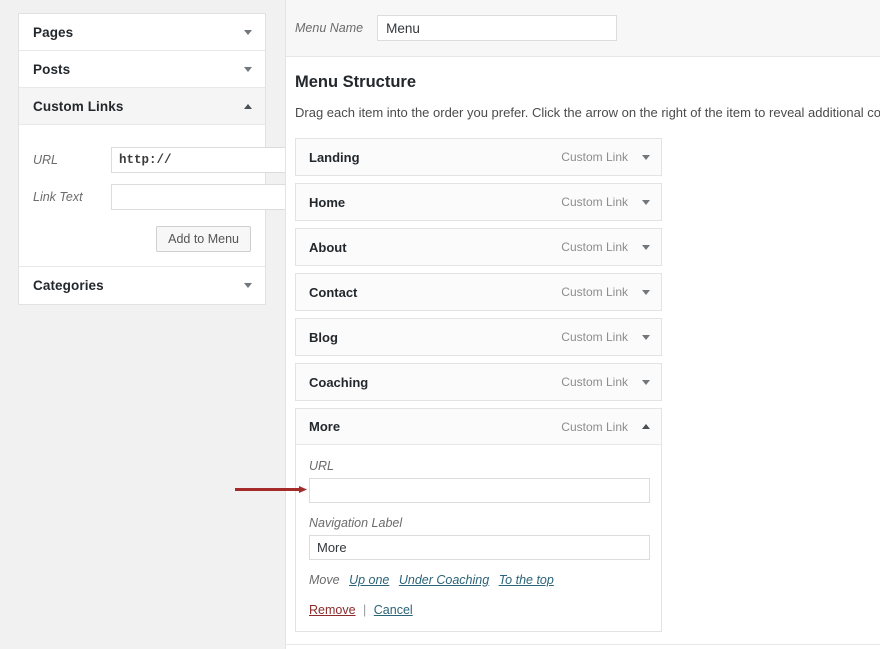 The height and width of the screenshot is (649, 880). Describe the element at coordinates (203, 239) in the screenshot. I see `add-to-menu-button: Add to Menu` at that location.